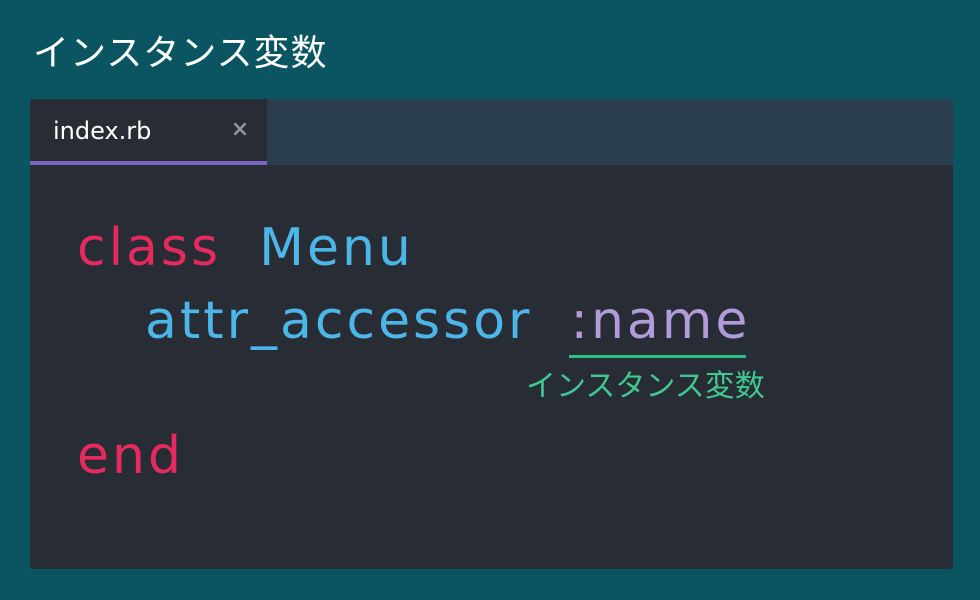  Describe the element at coordinates (491, 132) in the screenshot. I see `tab-bar: index.rb ×` at that location.